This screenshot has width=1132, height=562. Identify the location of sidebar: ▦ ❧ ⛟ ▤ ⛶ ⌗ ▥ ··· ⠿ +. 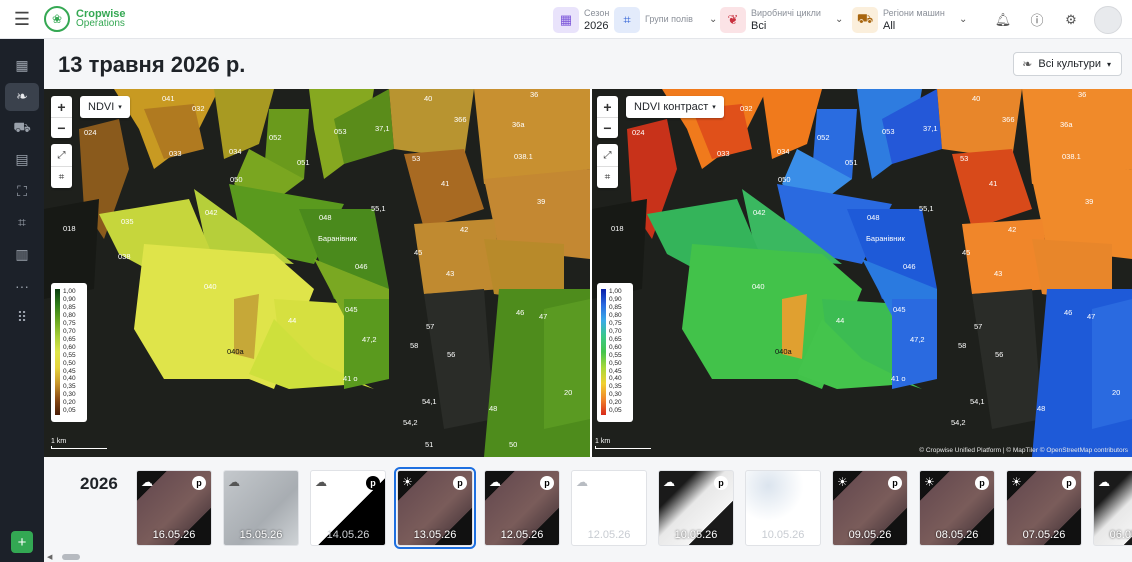
(22, 300).